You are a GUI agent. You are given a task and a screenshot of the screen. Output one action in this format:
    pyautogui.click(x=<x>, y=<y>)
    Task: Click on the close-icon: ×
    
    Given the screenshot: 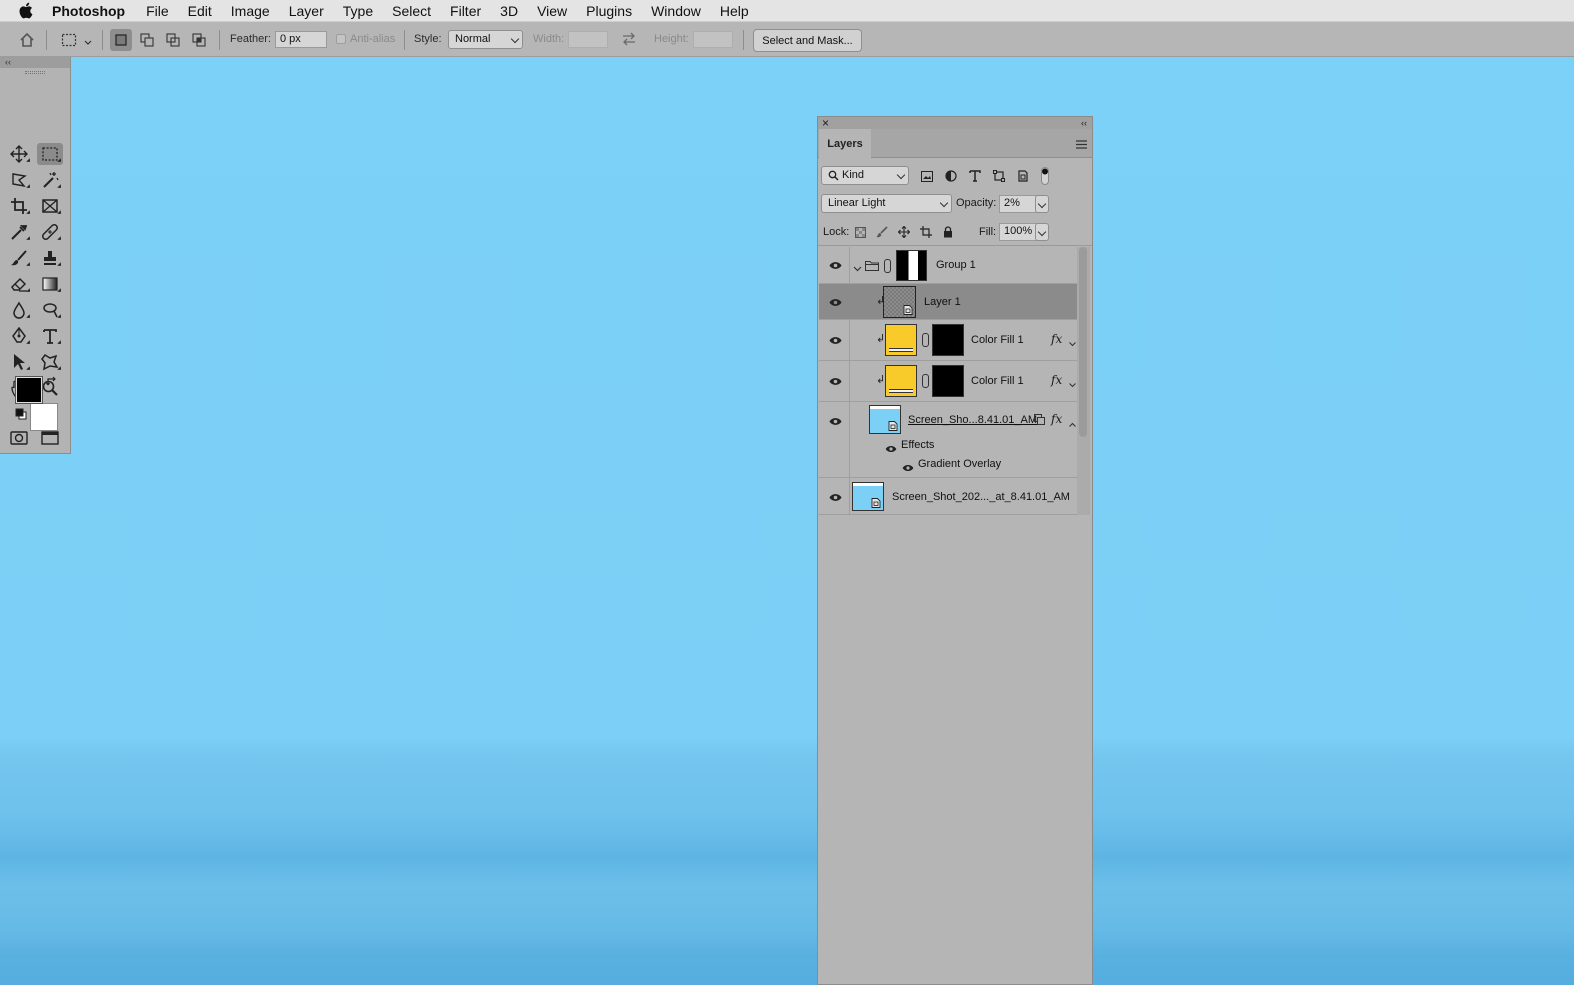 What is the action you would take?
    pyautogui.click(x=825, y=123)
    